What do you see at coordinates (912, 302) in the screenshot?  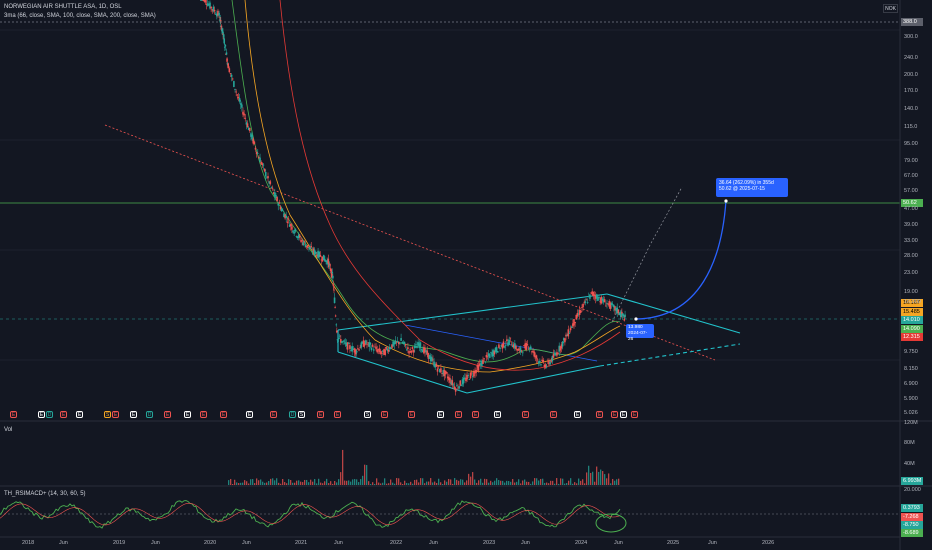 I see `y-tick-label: 16.000` at bounding box center [912, 302].